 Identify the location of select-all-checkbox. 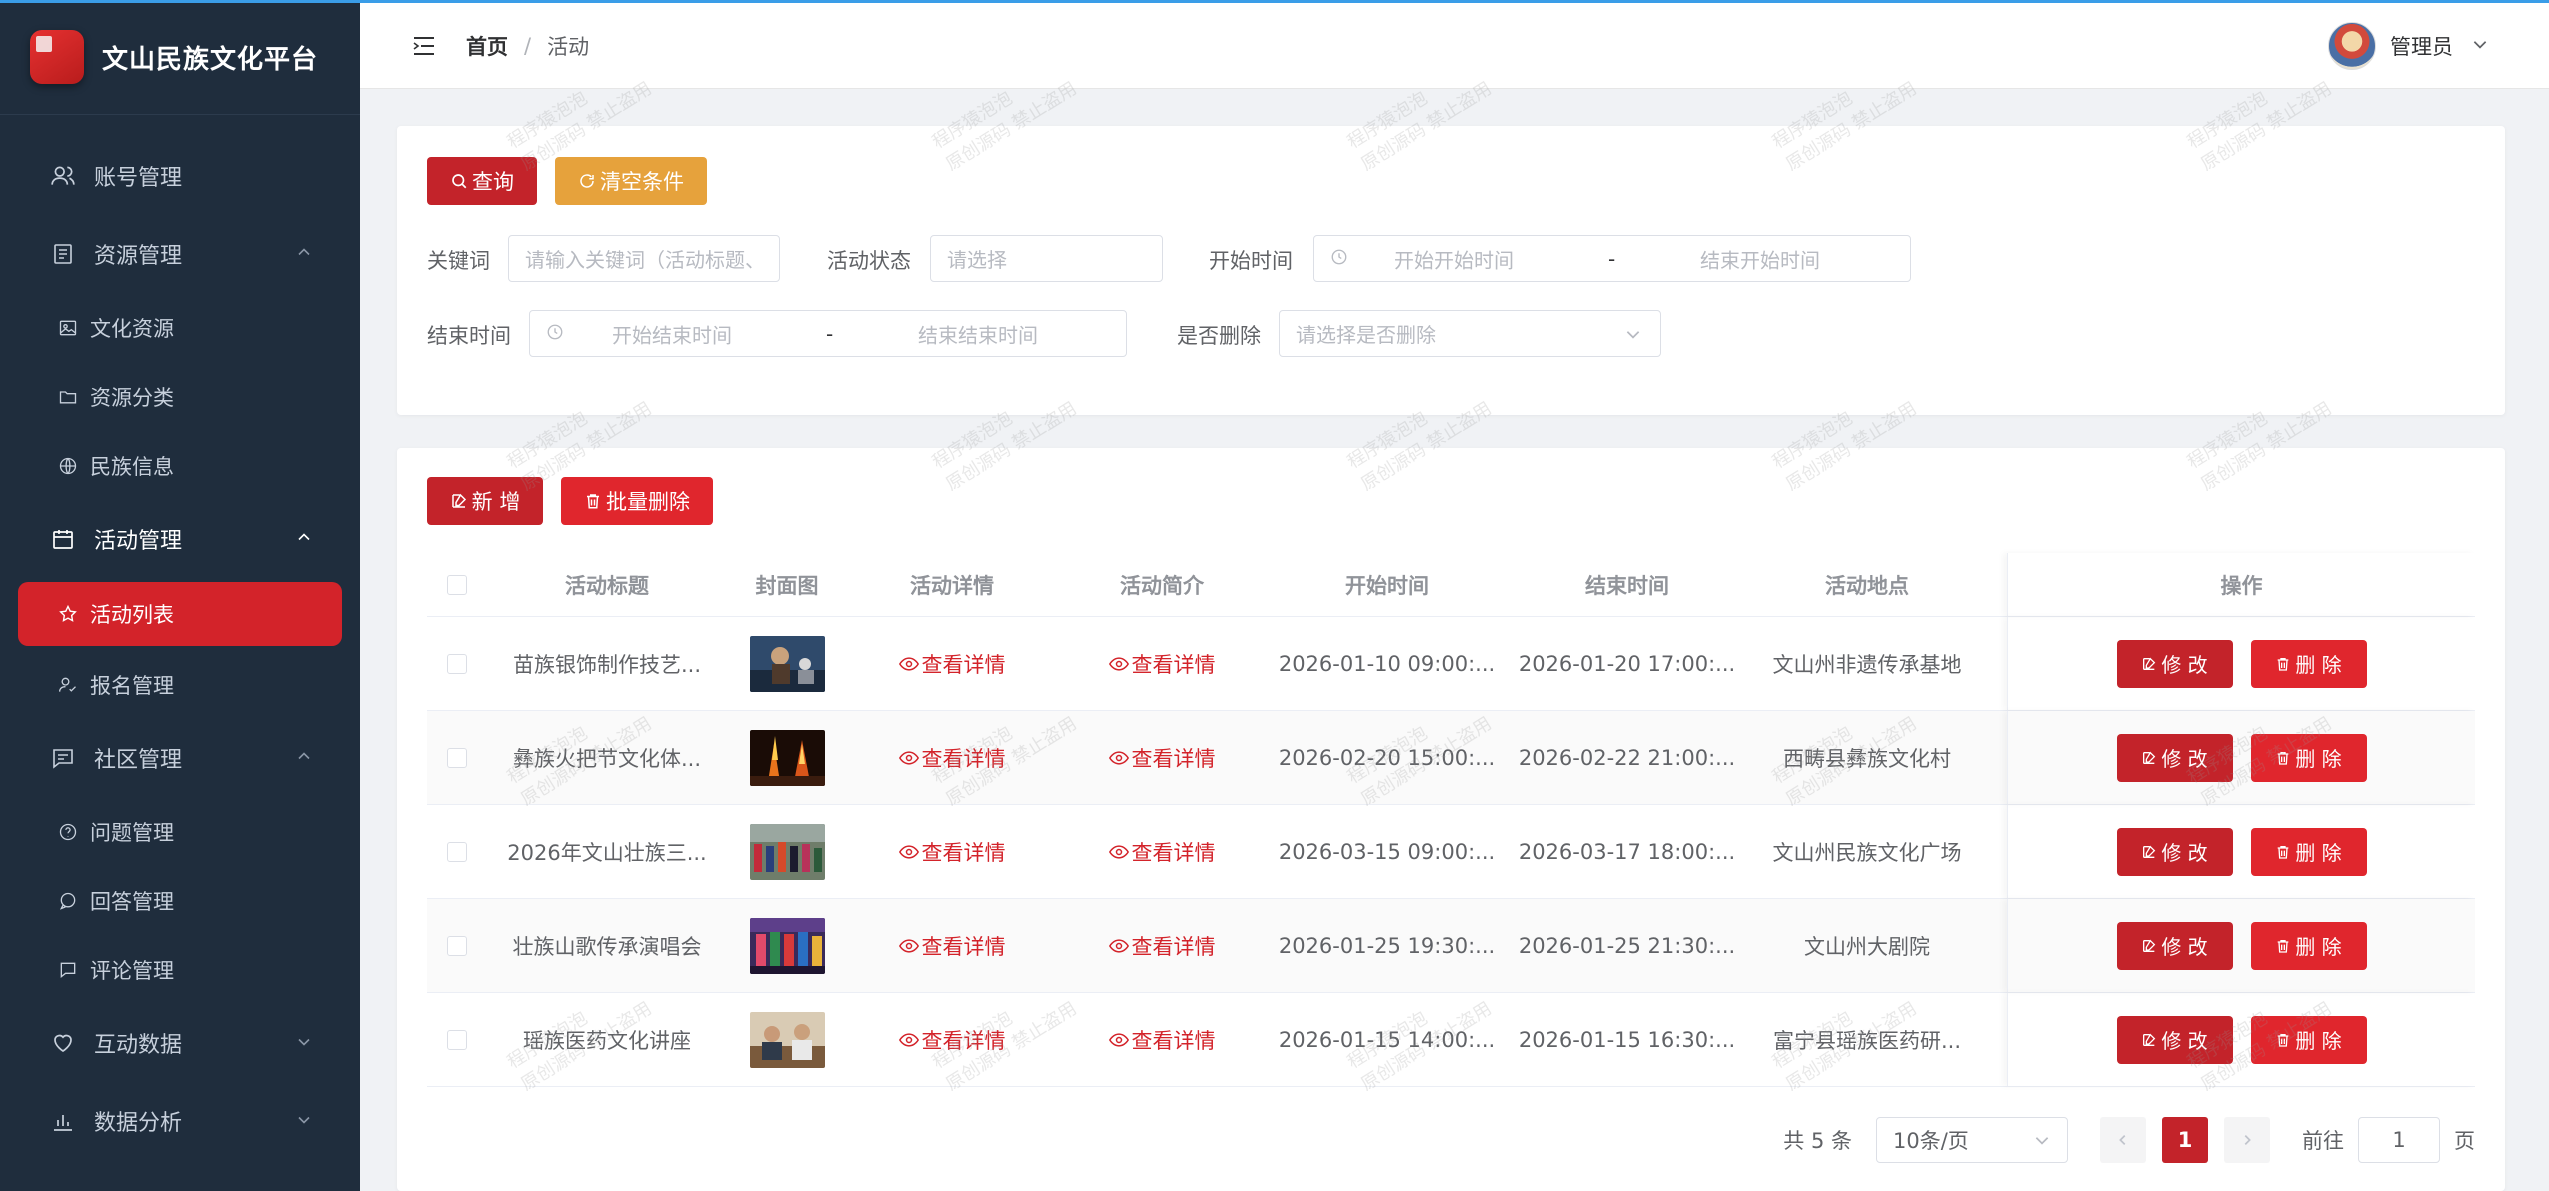
(457, 584).